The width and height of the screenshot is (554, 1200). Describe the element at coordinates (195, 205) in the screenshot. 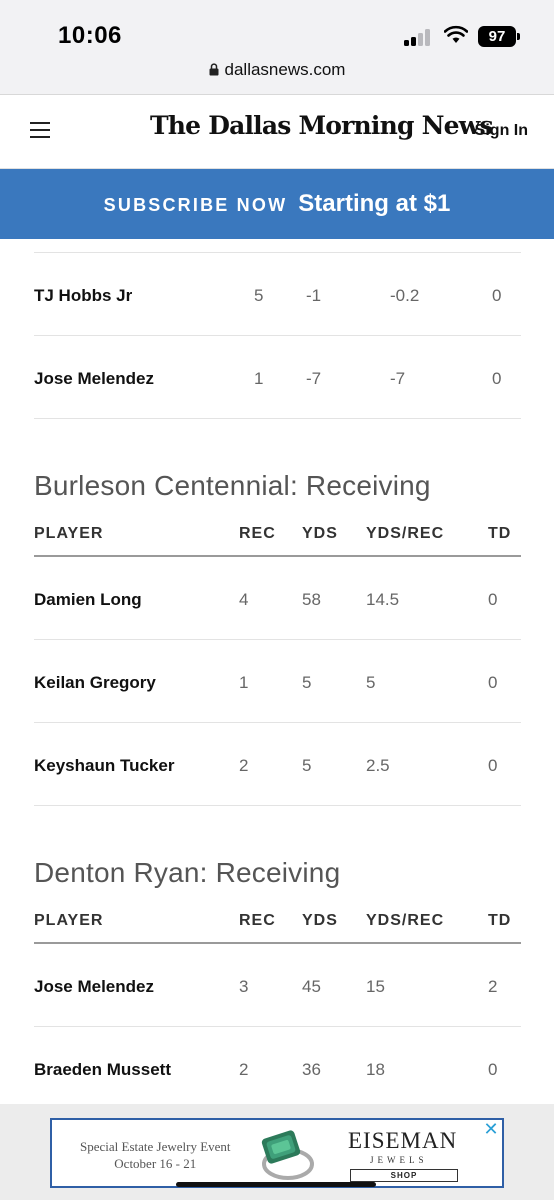

I see `subscribe-label: SUBSCRIBE NOW` at that location.